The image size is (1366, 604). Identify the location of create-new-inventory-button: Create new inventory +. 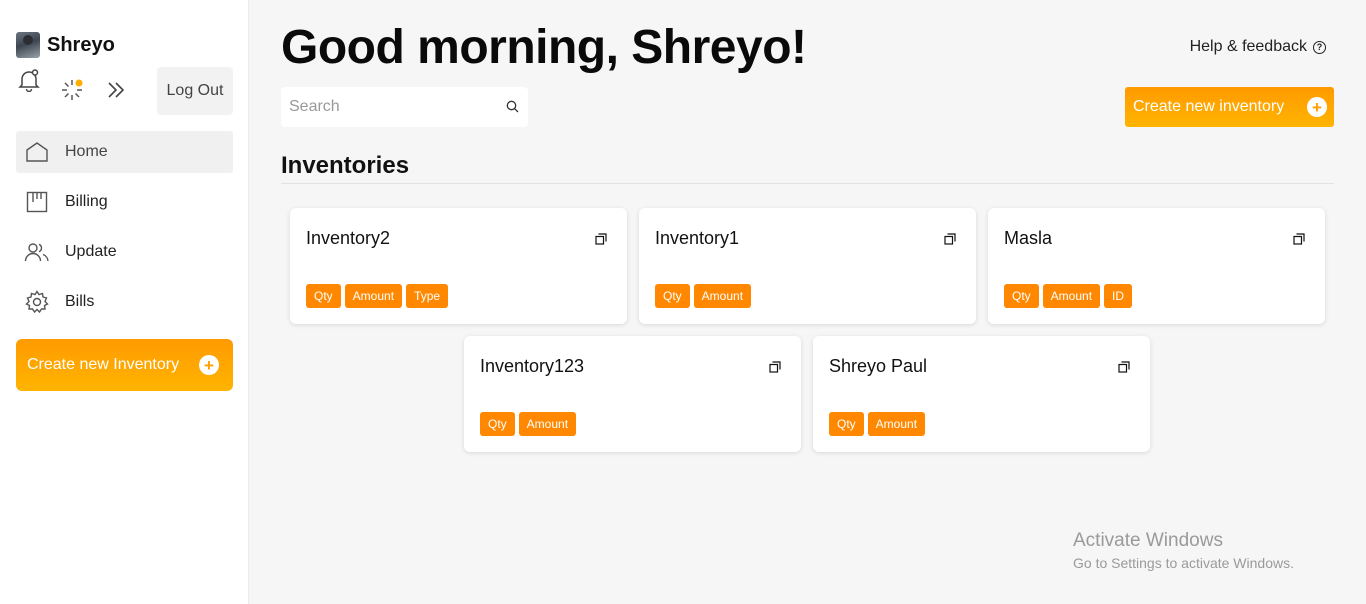
(1229, 107).